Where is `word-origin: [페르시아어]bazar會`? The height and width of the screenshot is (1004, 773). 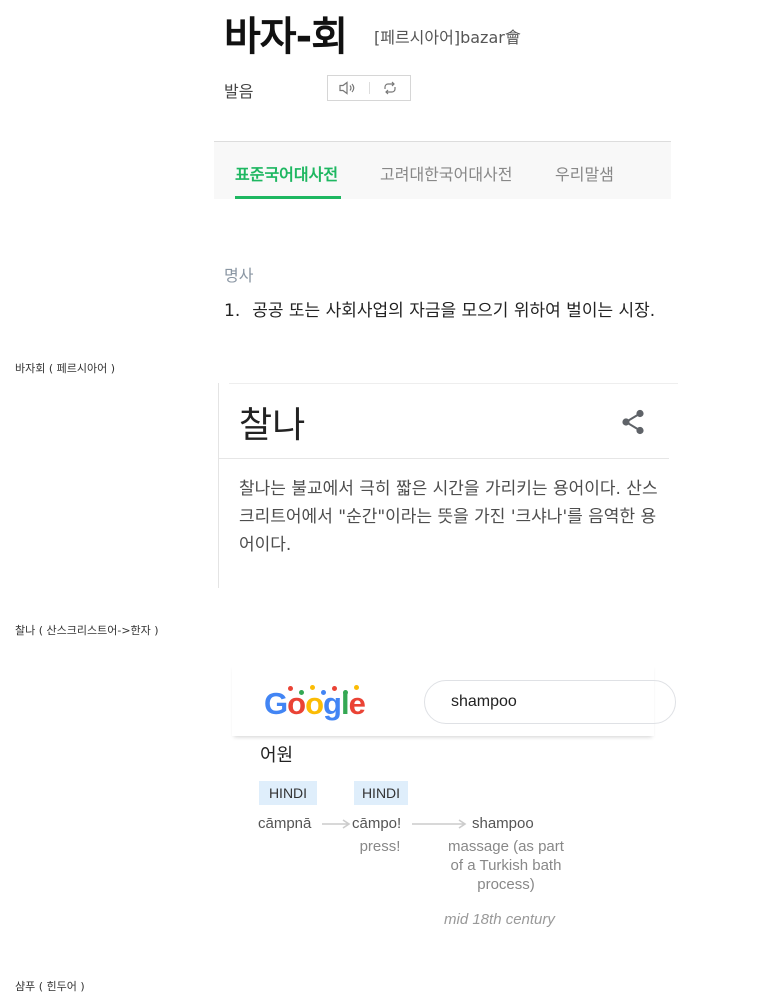 word-origin: [페르시아어]bazar會 is located at coordinates (447, 37).